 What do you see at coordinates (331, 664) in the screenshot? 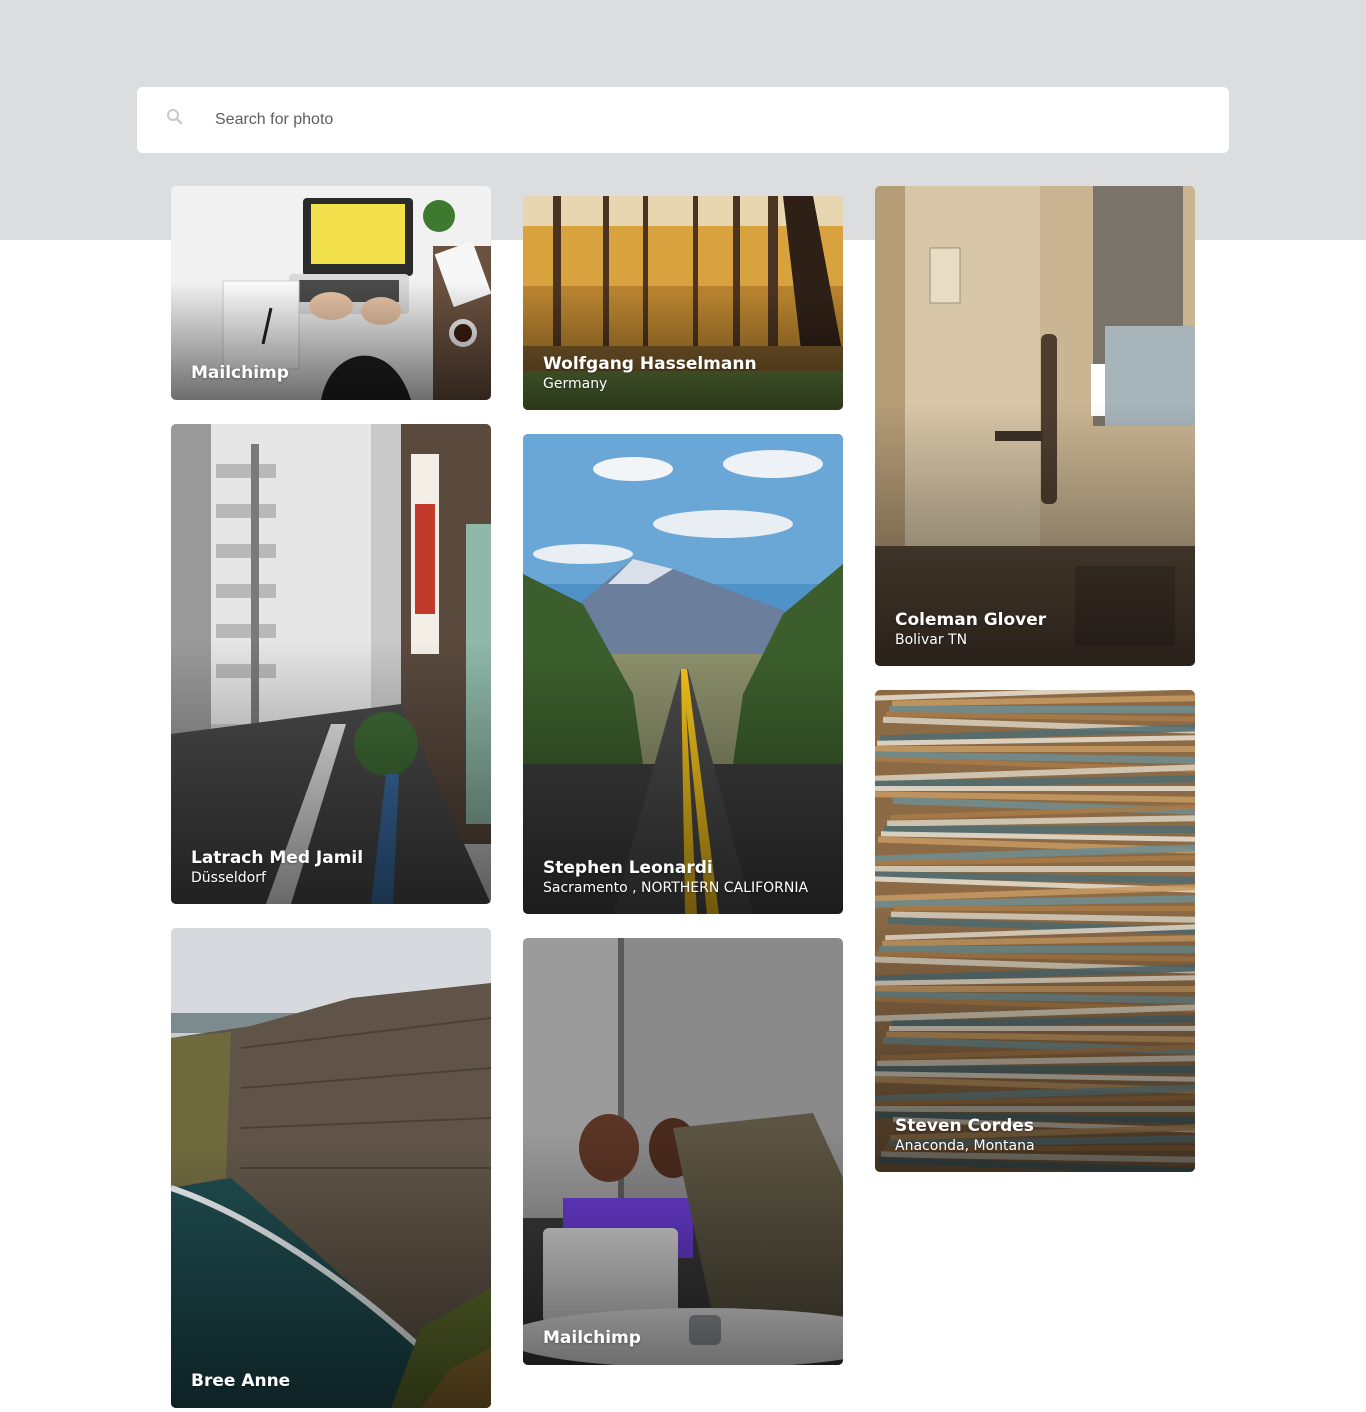
I see `photo-card-street: Latrach Med Jamil Düsseldorf` at bounding box center [331, 664].